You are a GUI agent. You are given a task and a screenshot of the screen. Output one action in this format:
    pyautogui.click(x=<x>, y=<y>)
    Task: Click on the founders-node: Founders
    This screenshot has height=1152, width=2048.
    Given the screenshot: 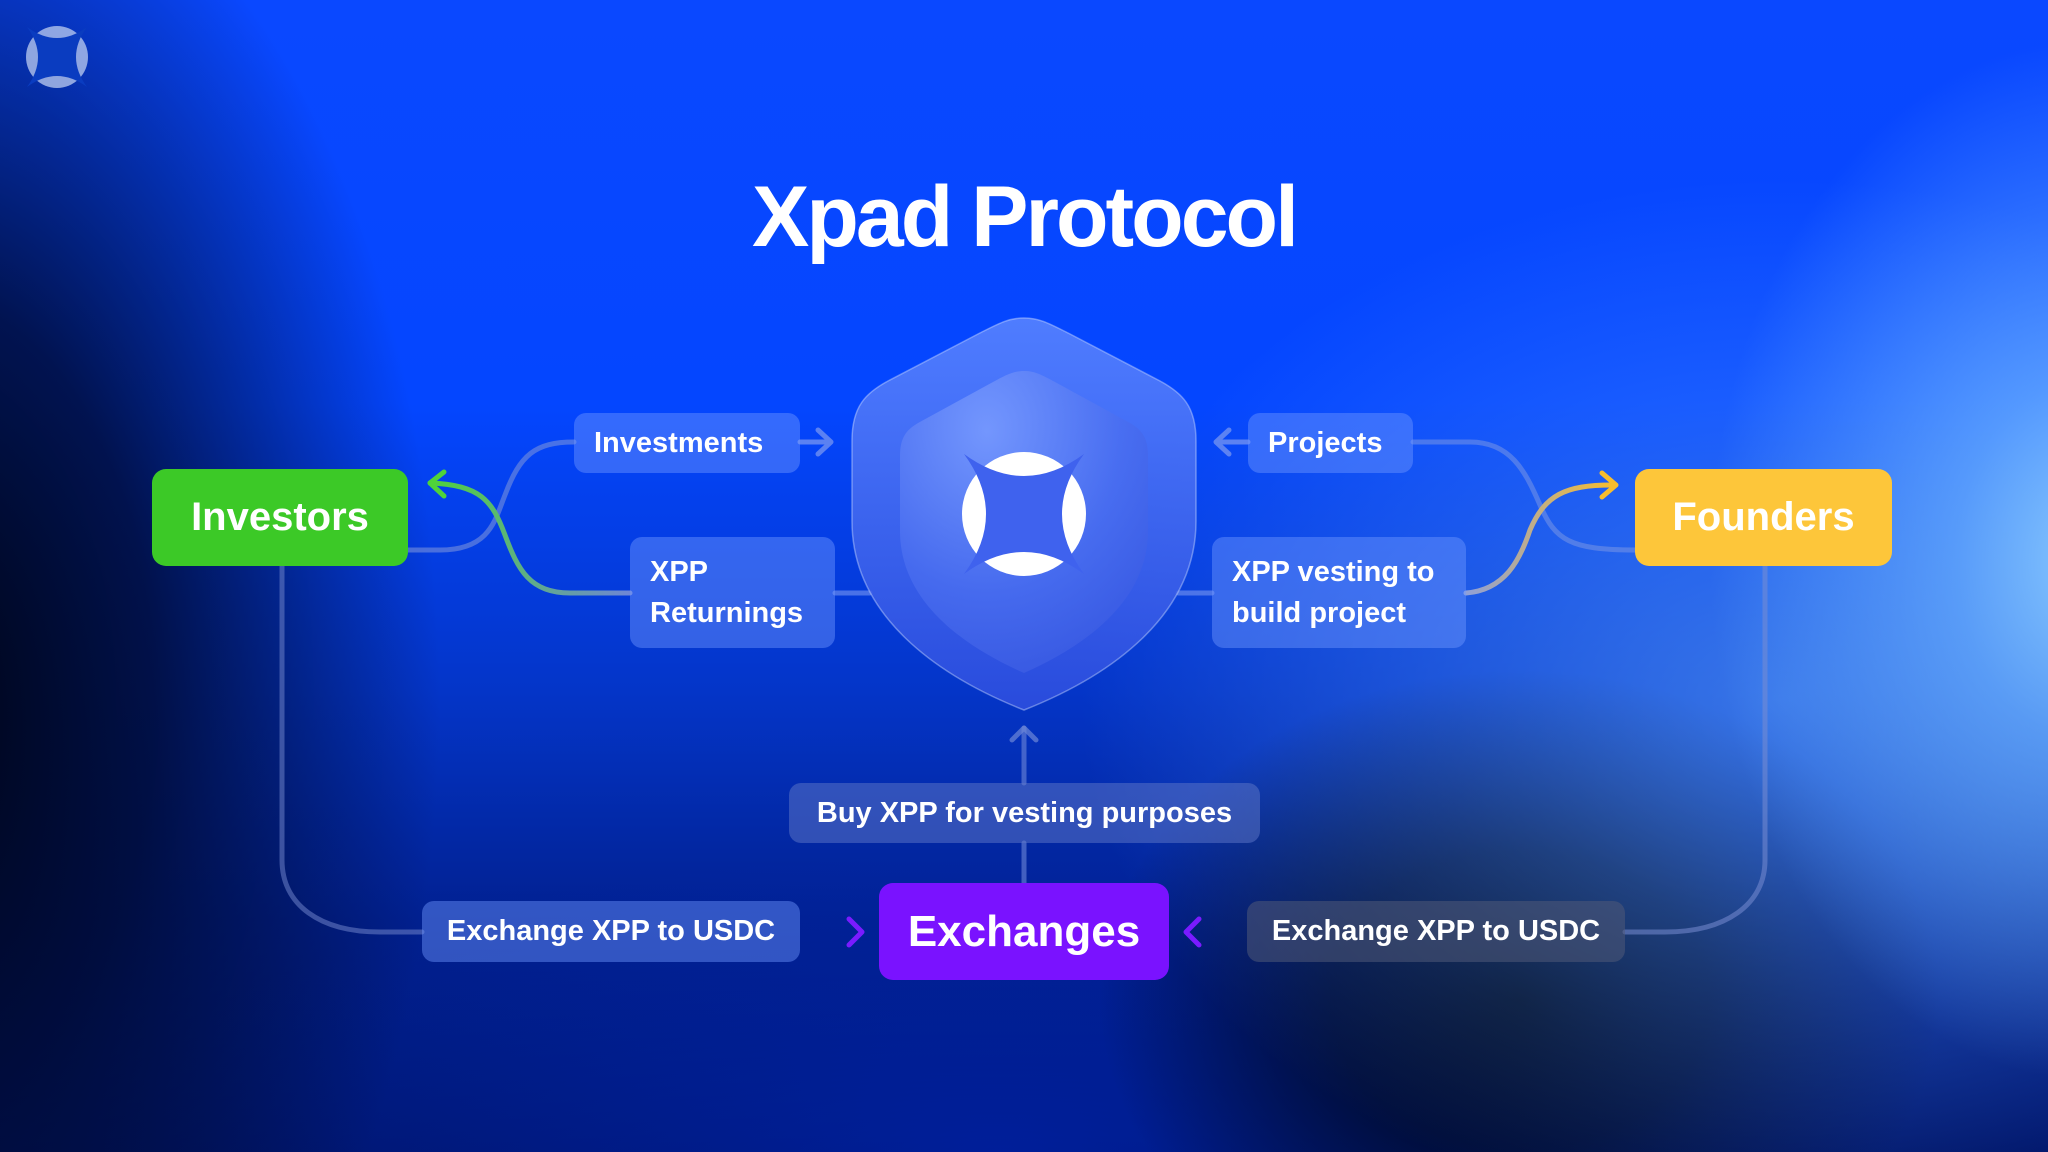 What is the action you would take?
    pyautogui.click(x=1763, y=517)
    